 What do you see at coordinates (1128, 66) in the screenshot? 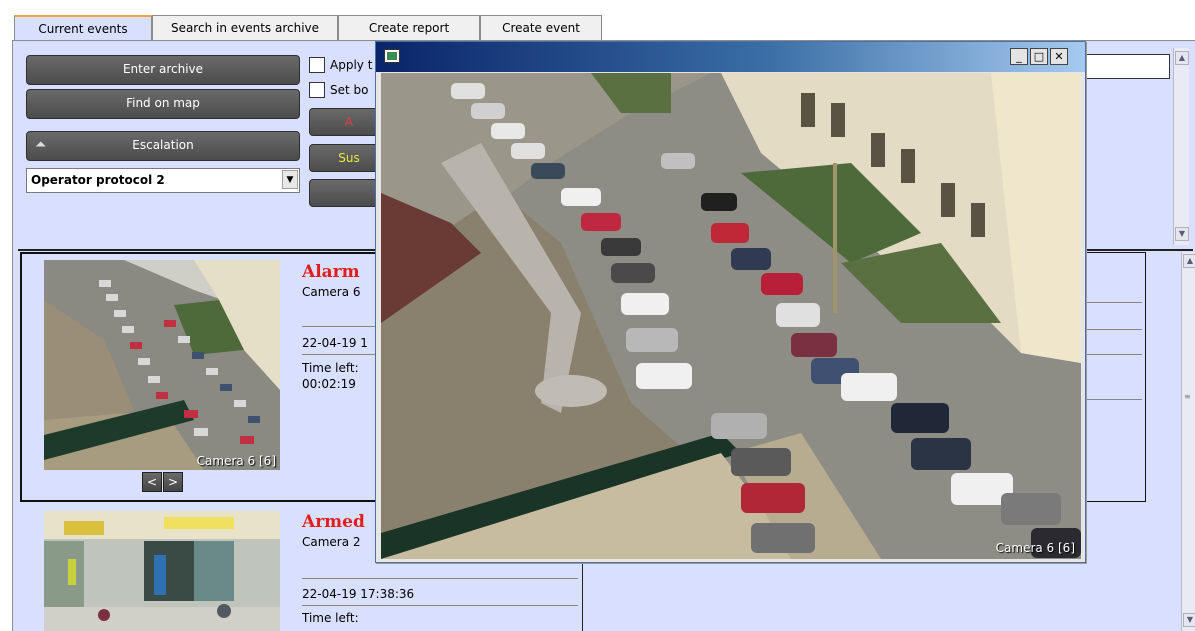
I see `comment-field` at bounding box center [1128, 66].